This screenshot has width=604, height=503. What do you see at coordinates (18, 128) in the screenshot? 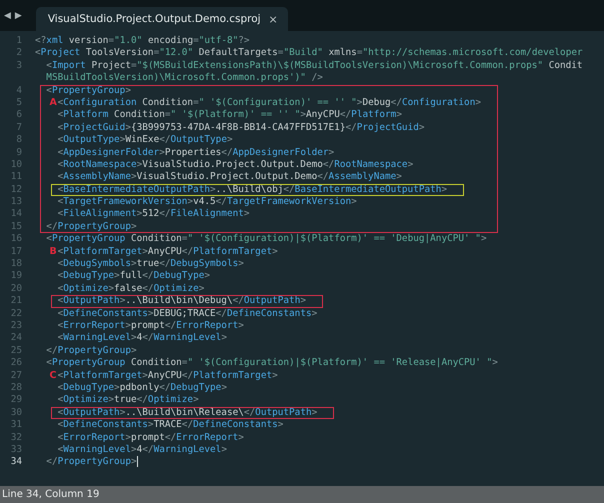
I see `line-number: 7` at bounding box center [18, 128].